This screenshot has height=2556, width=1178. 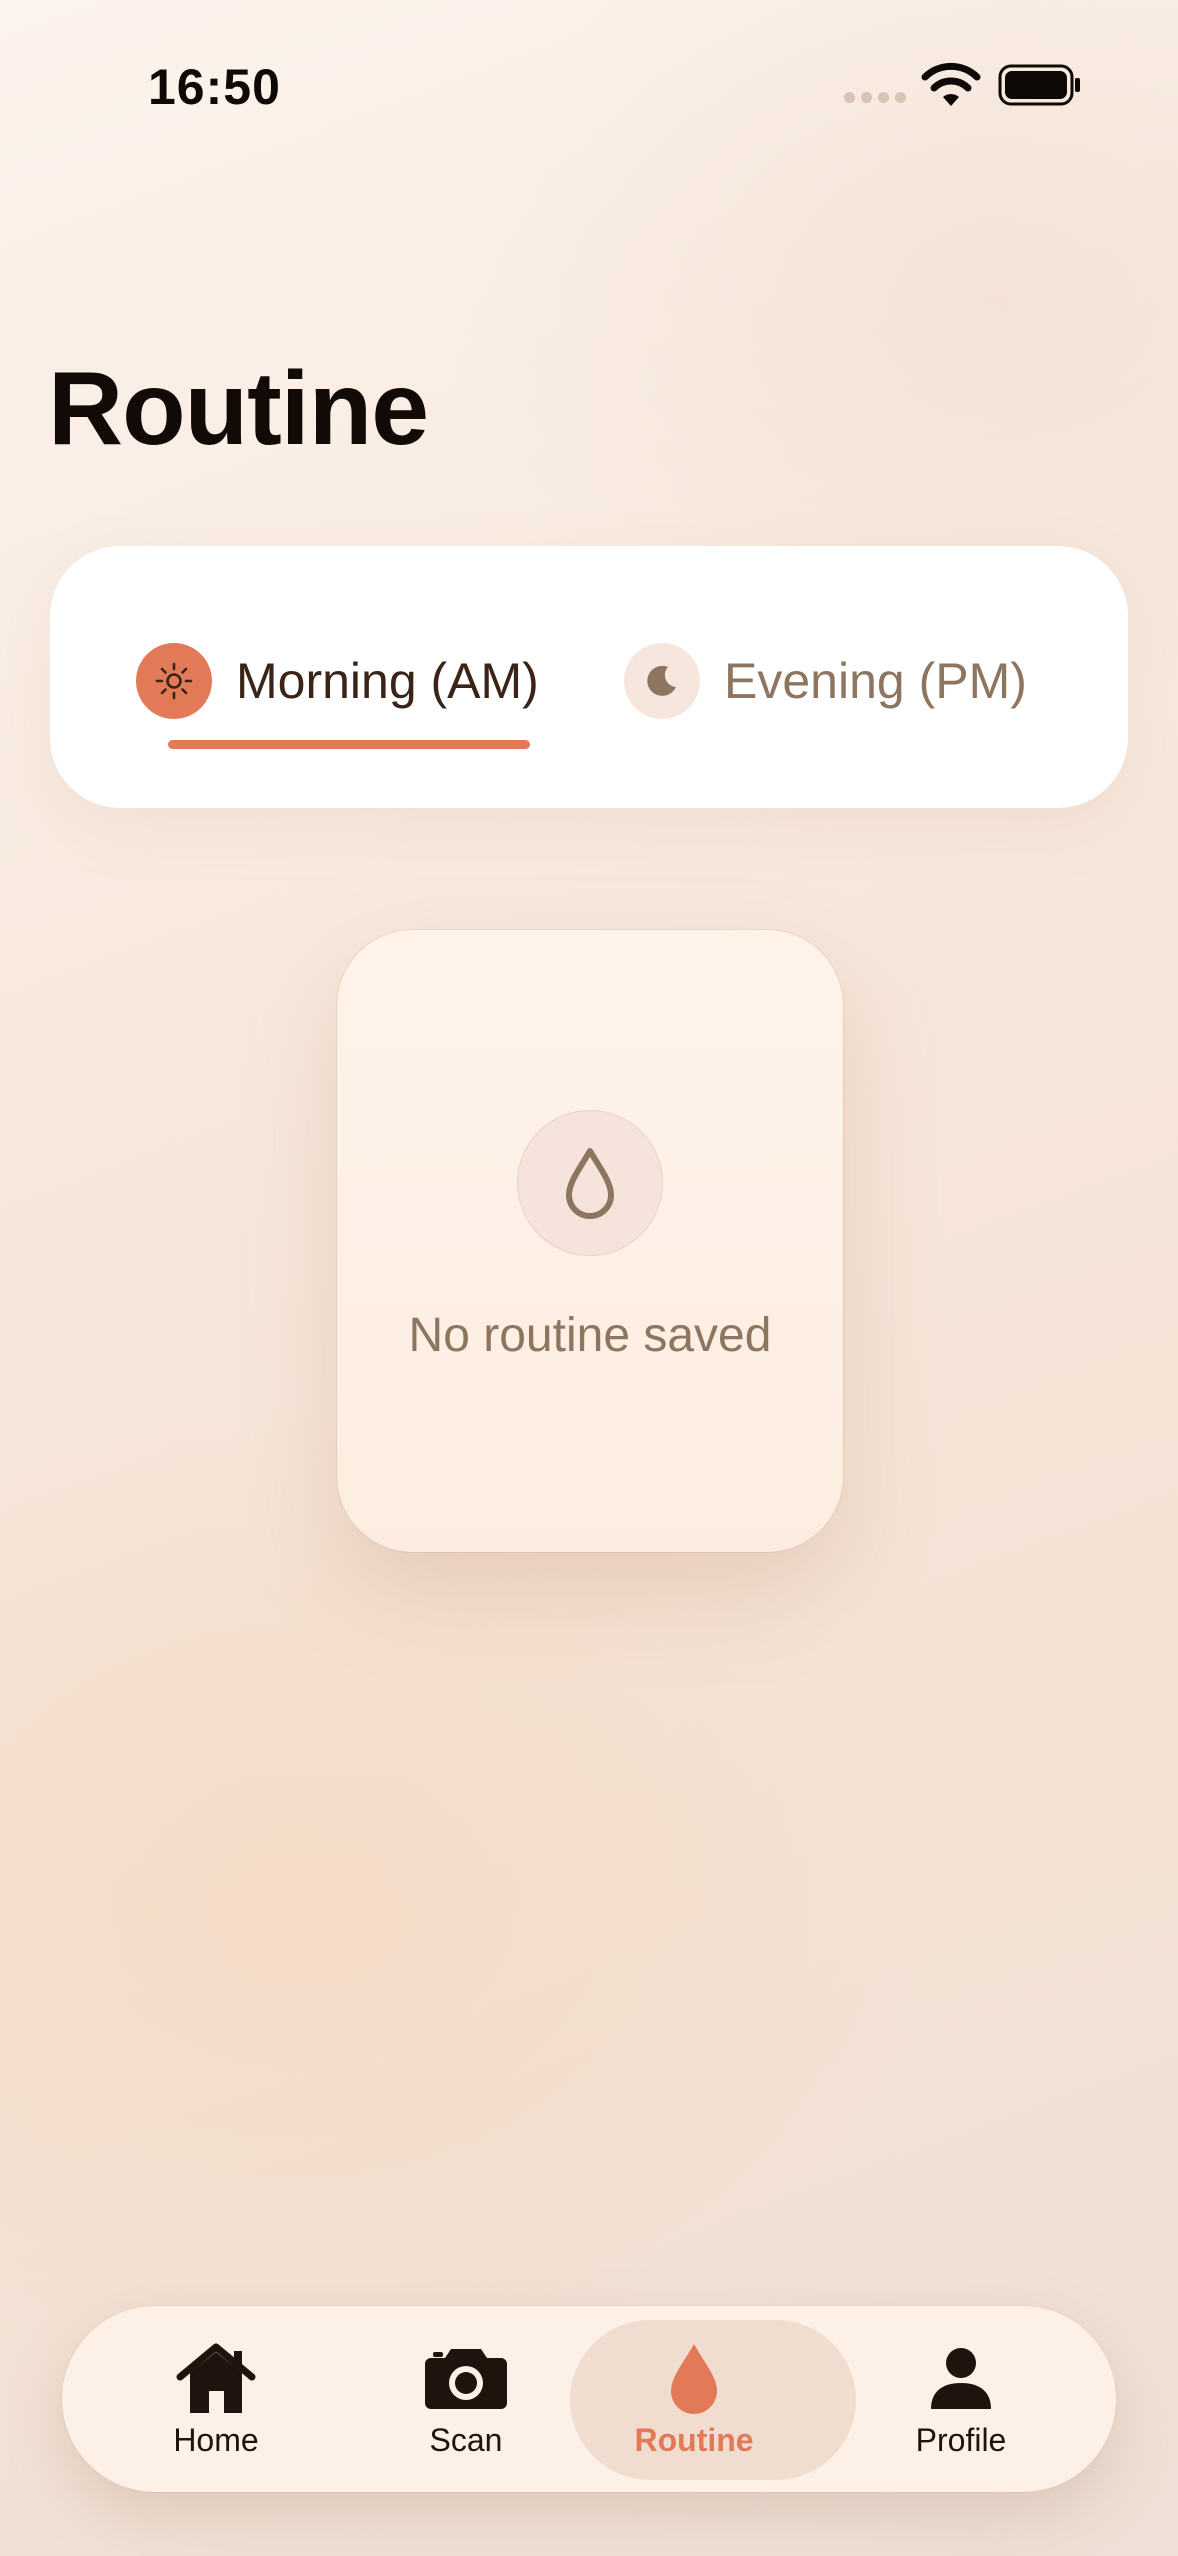 What do you see at coordinates (349, 744) in the screenshot?
I see `selected-tab-indicator` at bounding box center [349, 744].